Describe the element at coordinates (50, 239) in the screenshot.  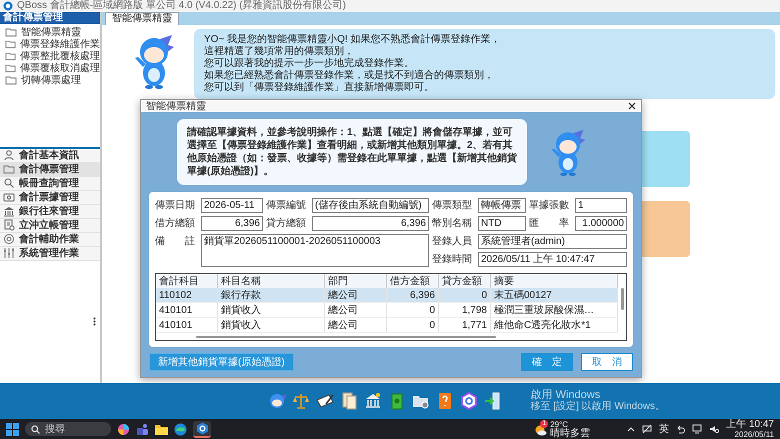
I see `module-button: 會計輔助作業` at that location.